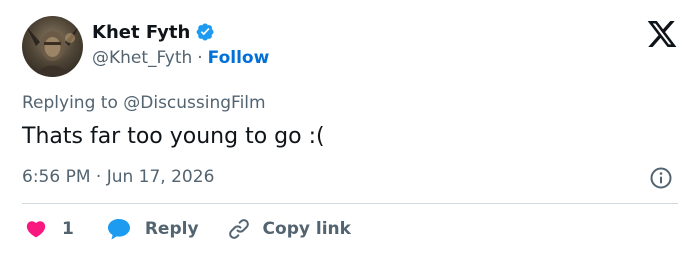 The image size is (700, 256). Describe the element at coordinates (238, 229) in the screenshot. I see `link-icon` at that location.